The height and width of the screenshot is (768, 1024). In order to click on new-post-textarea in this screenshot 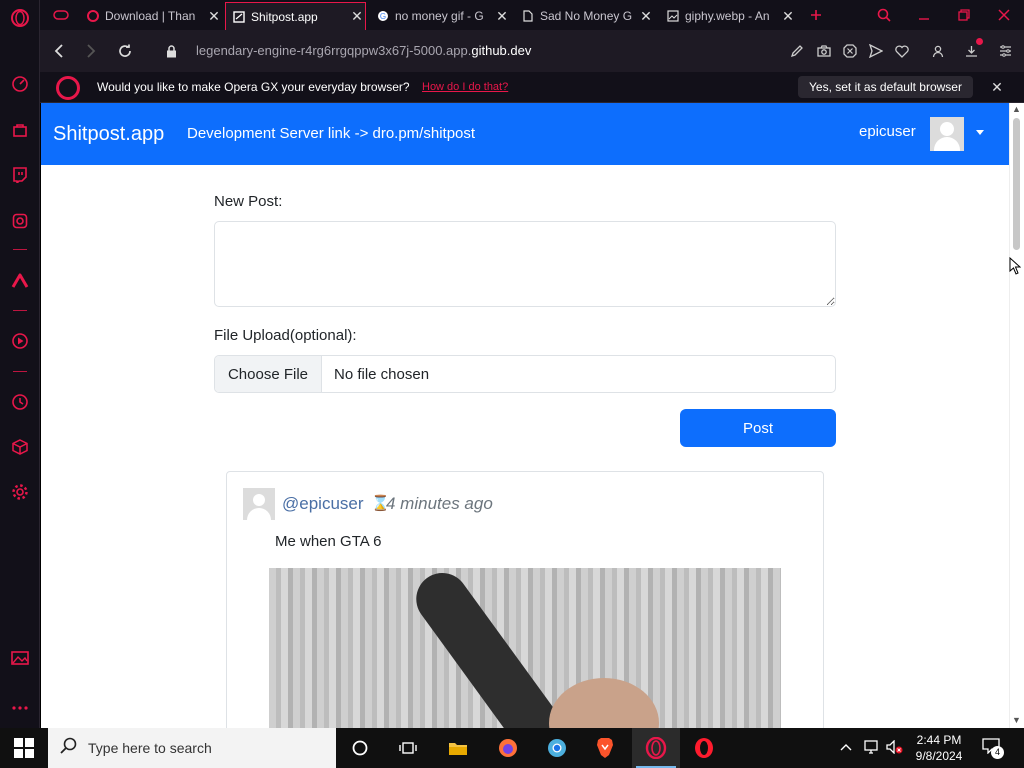, I will do `click(525, 264)`.